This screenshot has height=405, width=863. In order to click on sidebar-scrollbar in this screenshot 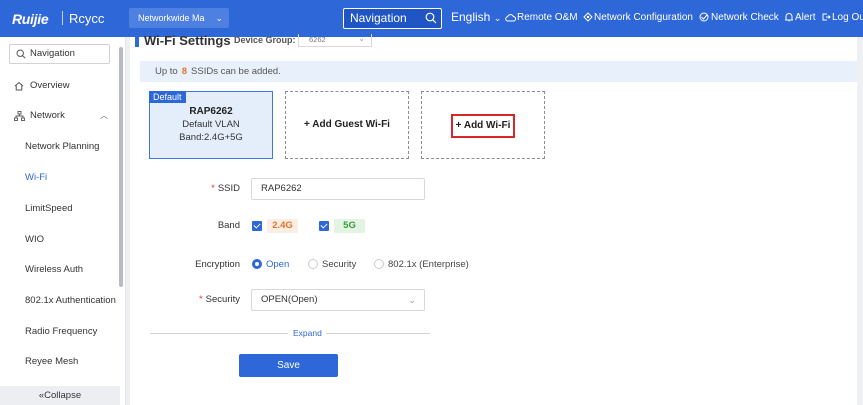, I will do `click(121, 167)`.